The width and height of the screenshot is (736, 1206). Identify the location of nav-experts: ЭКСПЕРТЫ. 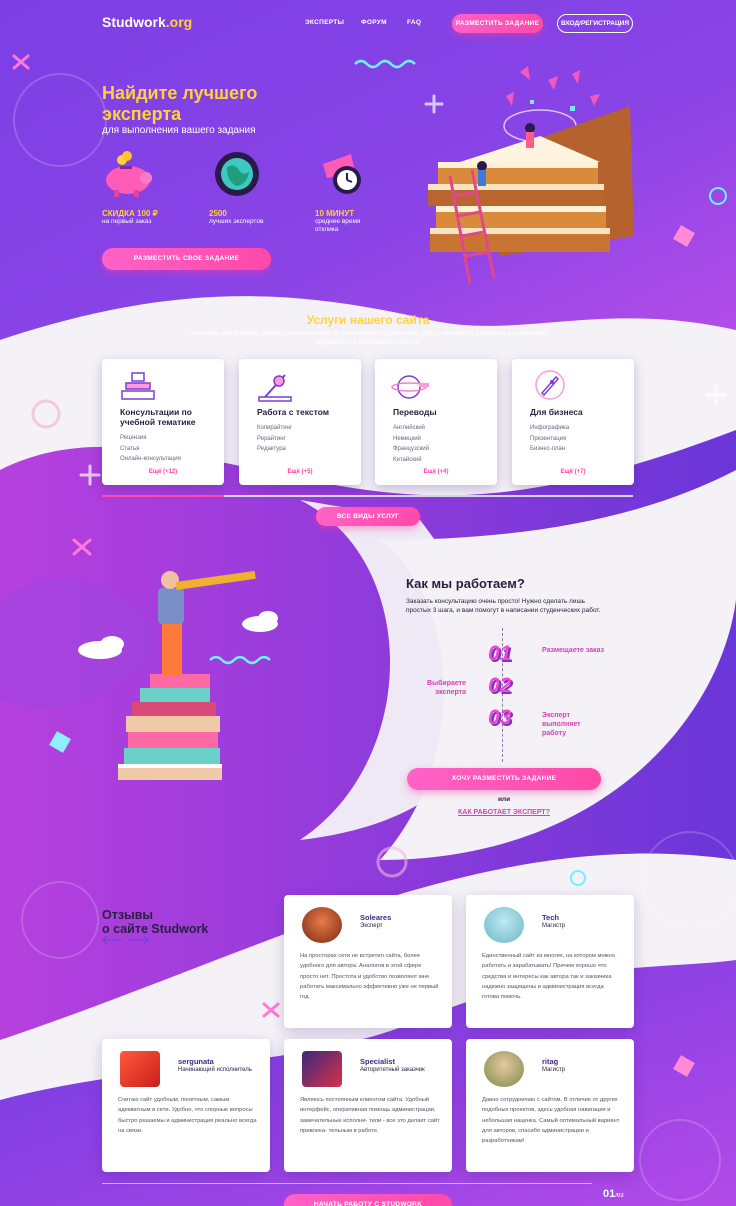
(324, 22).